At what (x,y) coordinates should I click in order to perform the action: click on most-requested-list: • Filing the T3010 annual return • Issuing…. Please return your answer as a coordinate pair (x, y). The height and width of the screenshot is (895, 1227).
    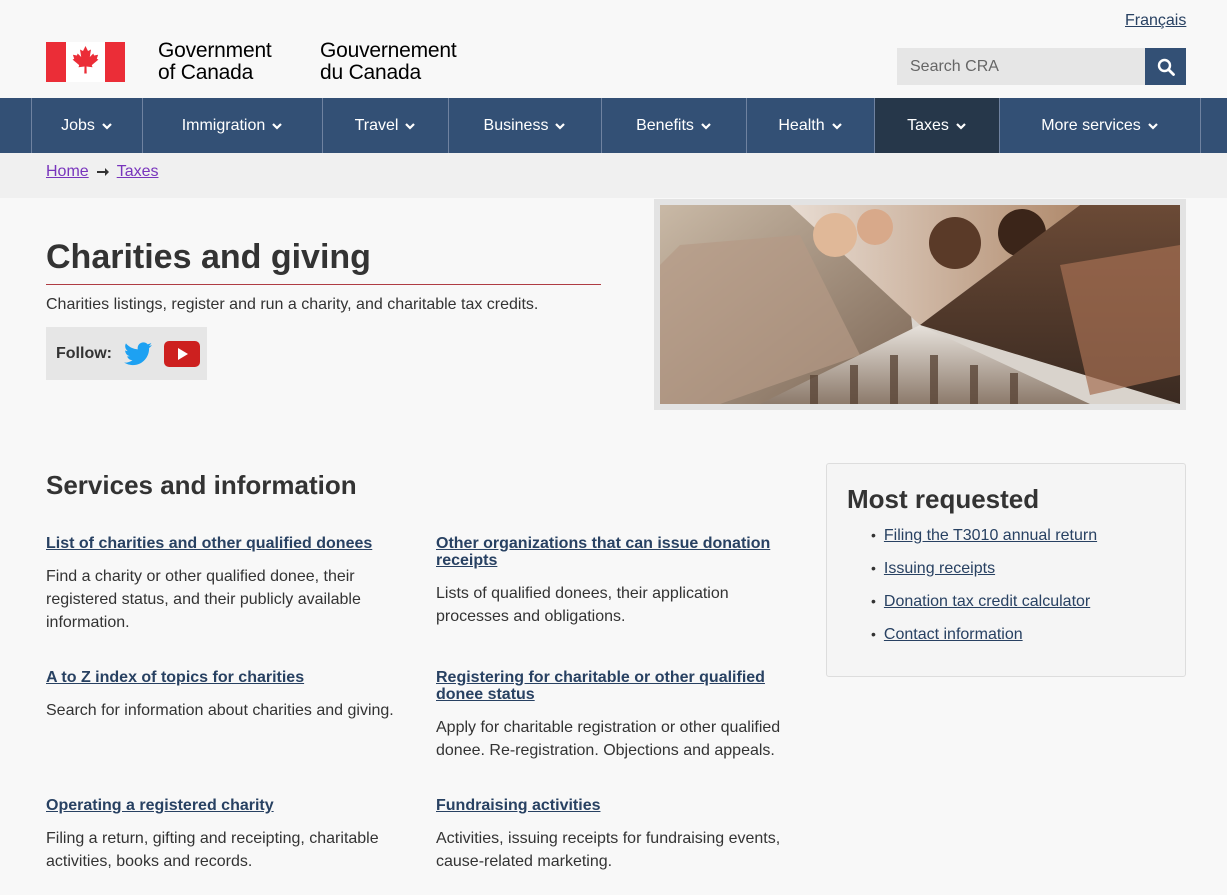
    Looking at the image, I should click on (984, 592).